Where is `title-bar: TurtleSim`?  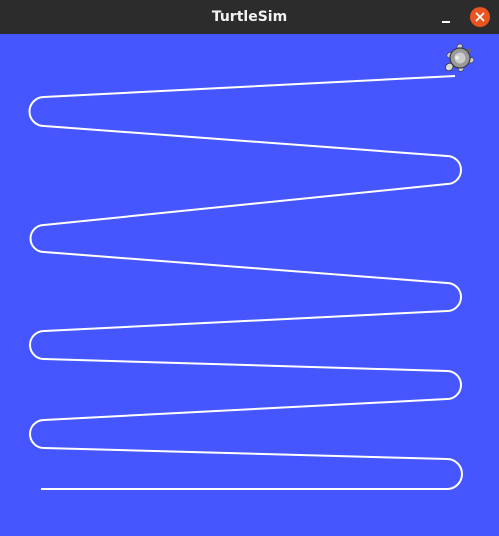
title-bar: TurtleSim is located at coordinates (249, 17).